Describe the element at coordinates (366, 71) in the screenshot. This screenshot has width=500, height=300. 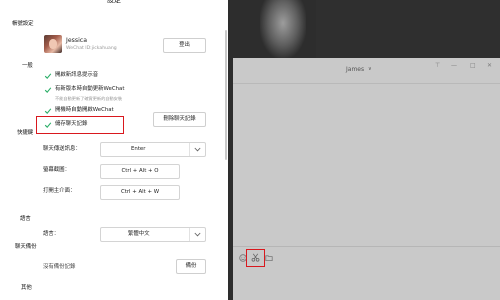
I see `chat-header` at that location.